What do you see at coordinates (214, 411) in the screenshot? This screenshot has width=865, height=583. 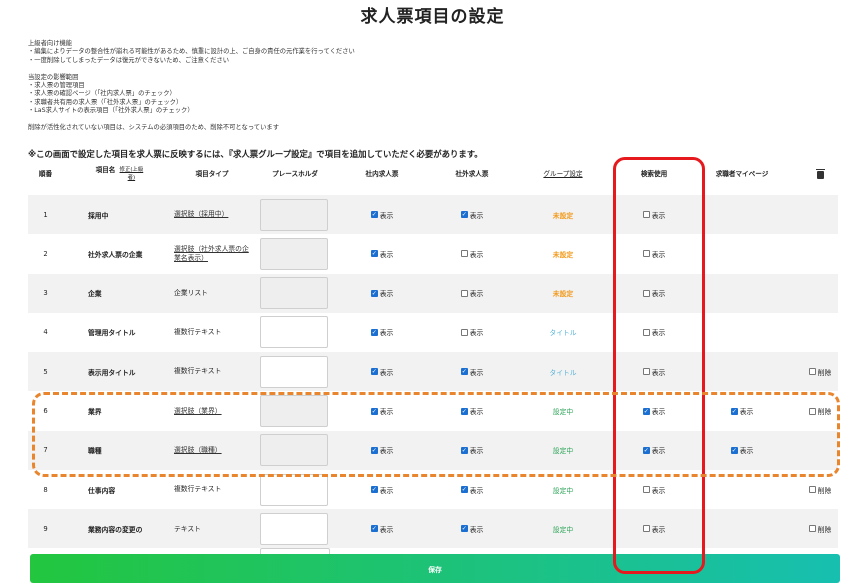 I see `row-item-type-link: 選択肢（業界）` at bounding box center [214, 411].